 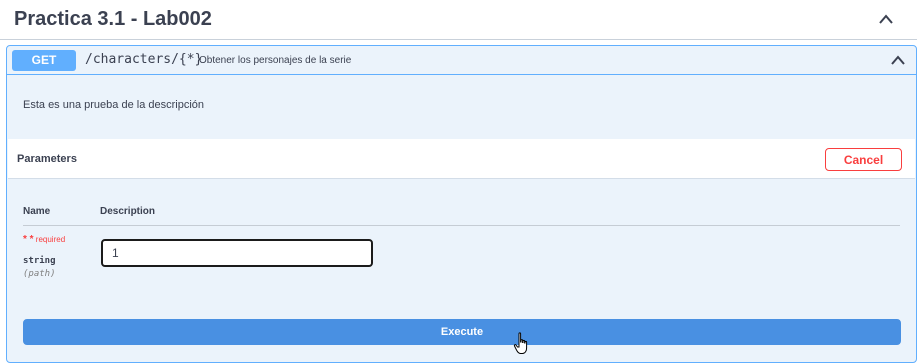 I want to click on parameters-title: Parameters, so click(x=47, y=159).